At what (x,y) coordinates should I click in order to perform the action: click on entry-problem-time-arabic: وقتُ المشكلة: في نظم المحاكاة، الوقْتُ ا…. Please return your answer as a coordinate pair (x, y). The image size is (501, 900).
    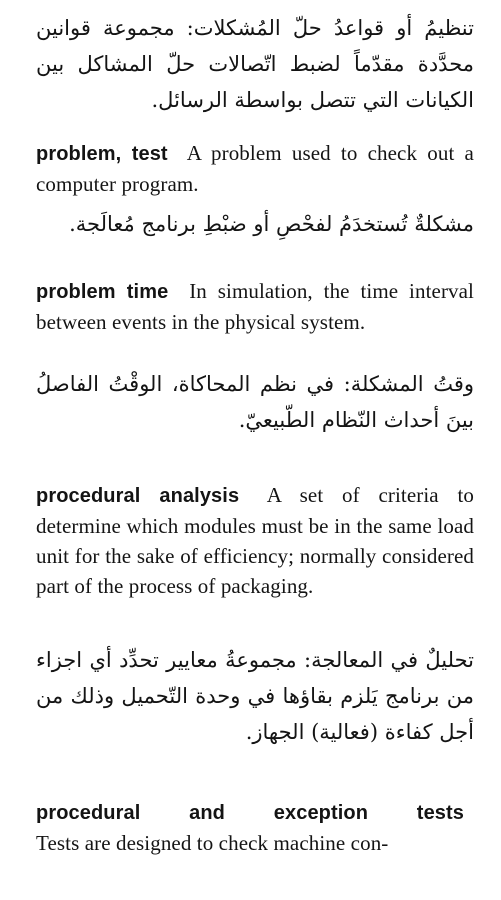
    Looking at the image, I should click on (255, 402).